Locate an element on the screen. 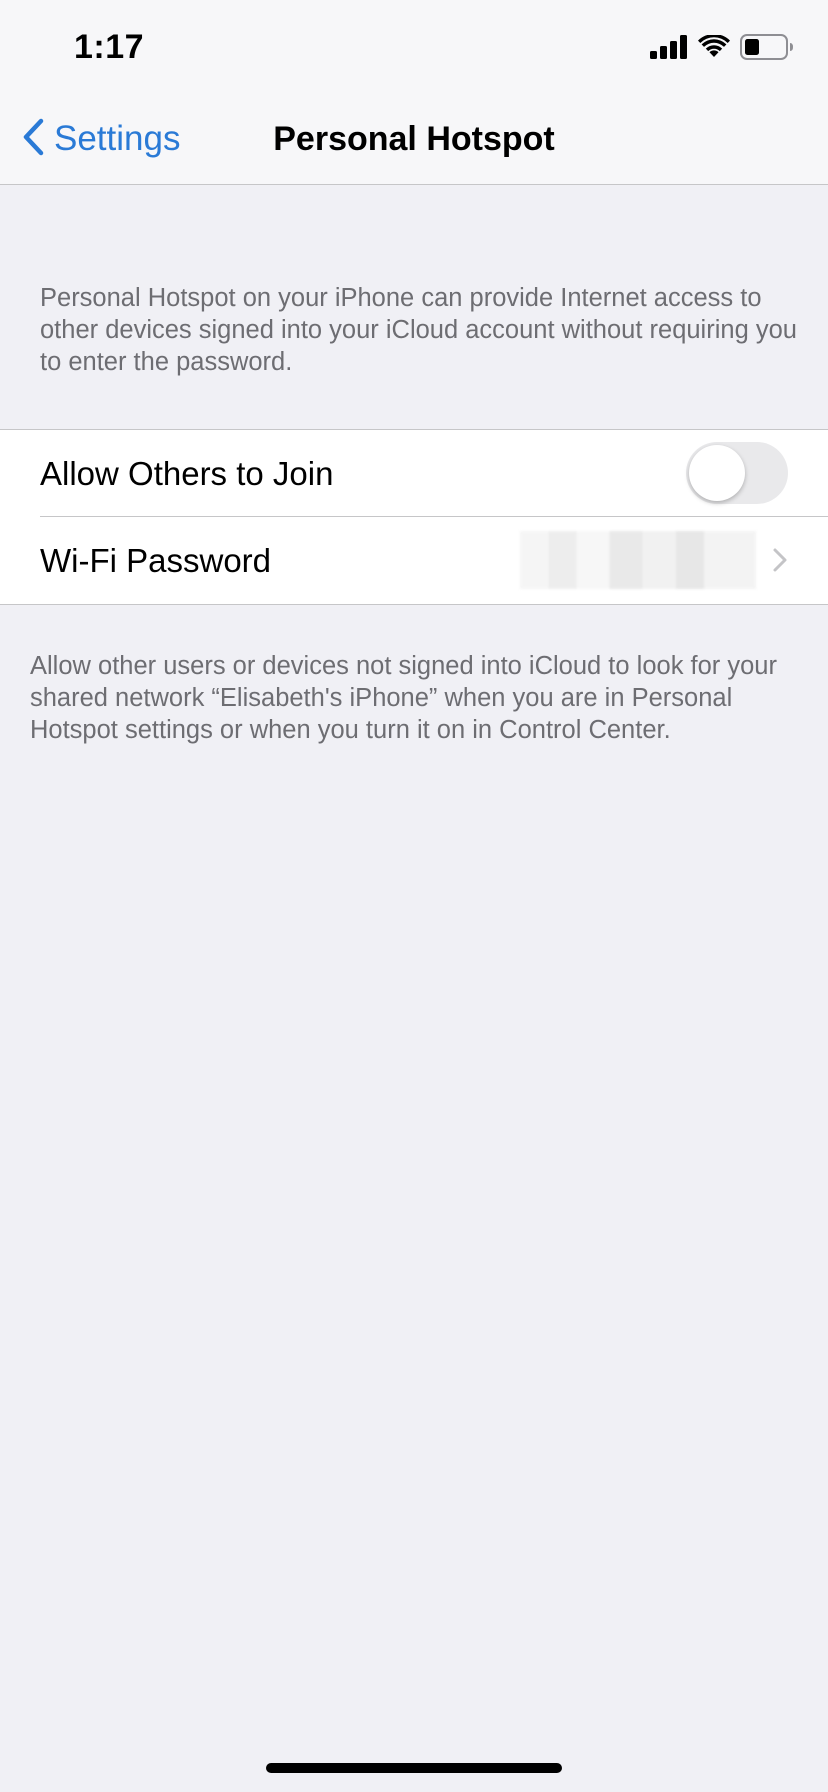 This screenshot has height=1792, width=828. battery-icon is located at coordinates (767, 49).